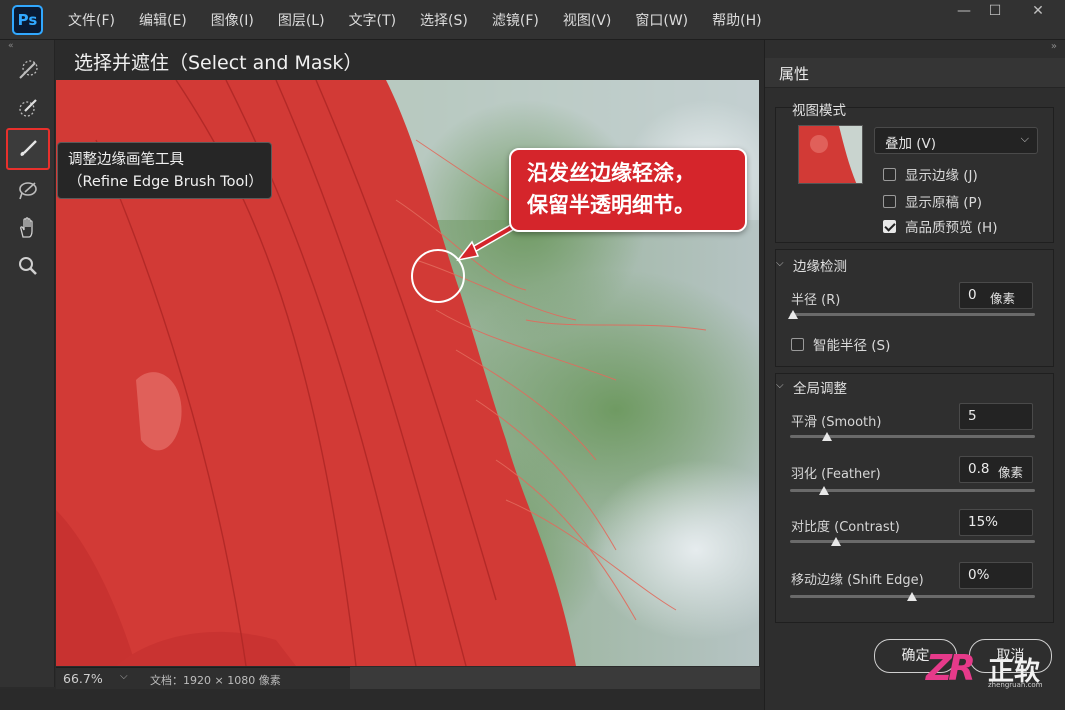 The width and height of the screenshot is (1065, 710). Describe the element at coordinates (163, 20) in the screenshot. I see `menu-edit: 编辑(E)` at that location.